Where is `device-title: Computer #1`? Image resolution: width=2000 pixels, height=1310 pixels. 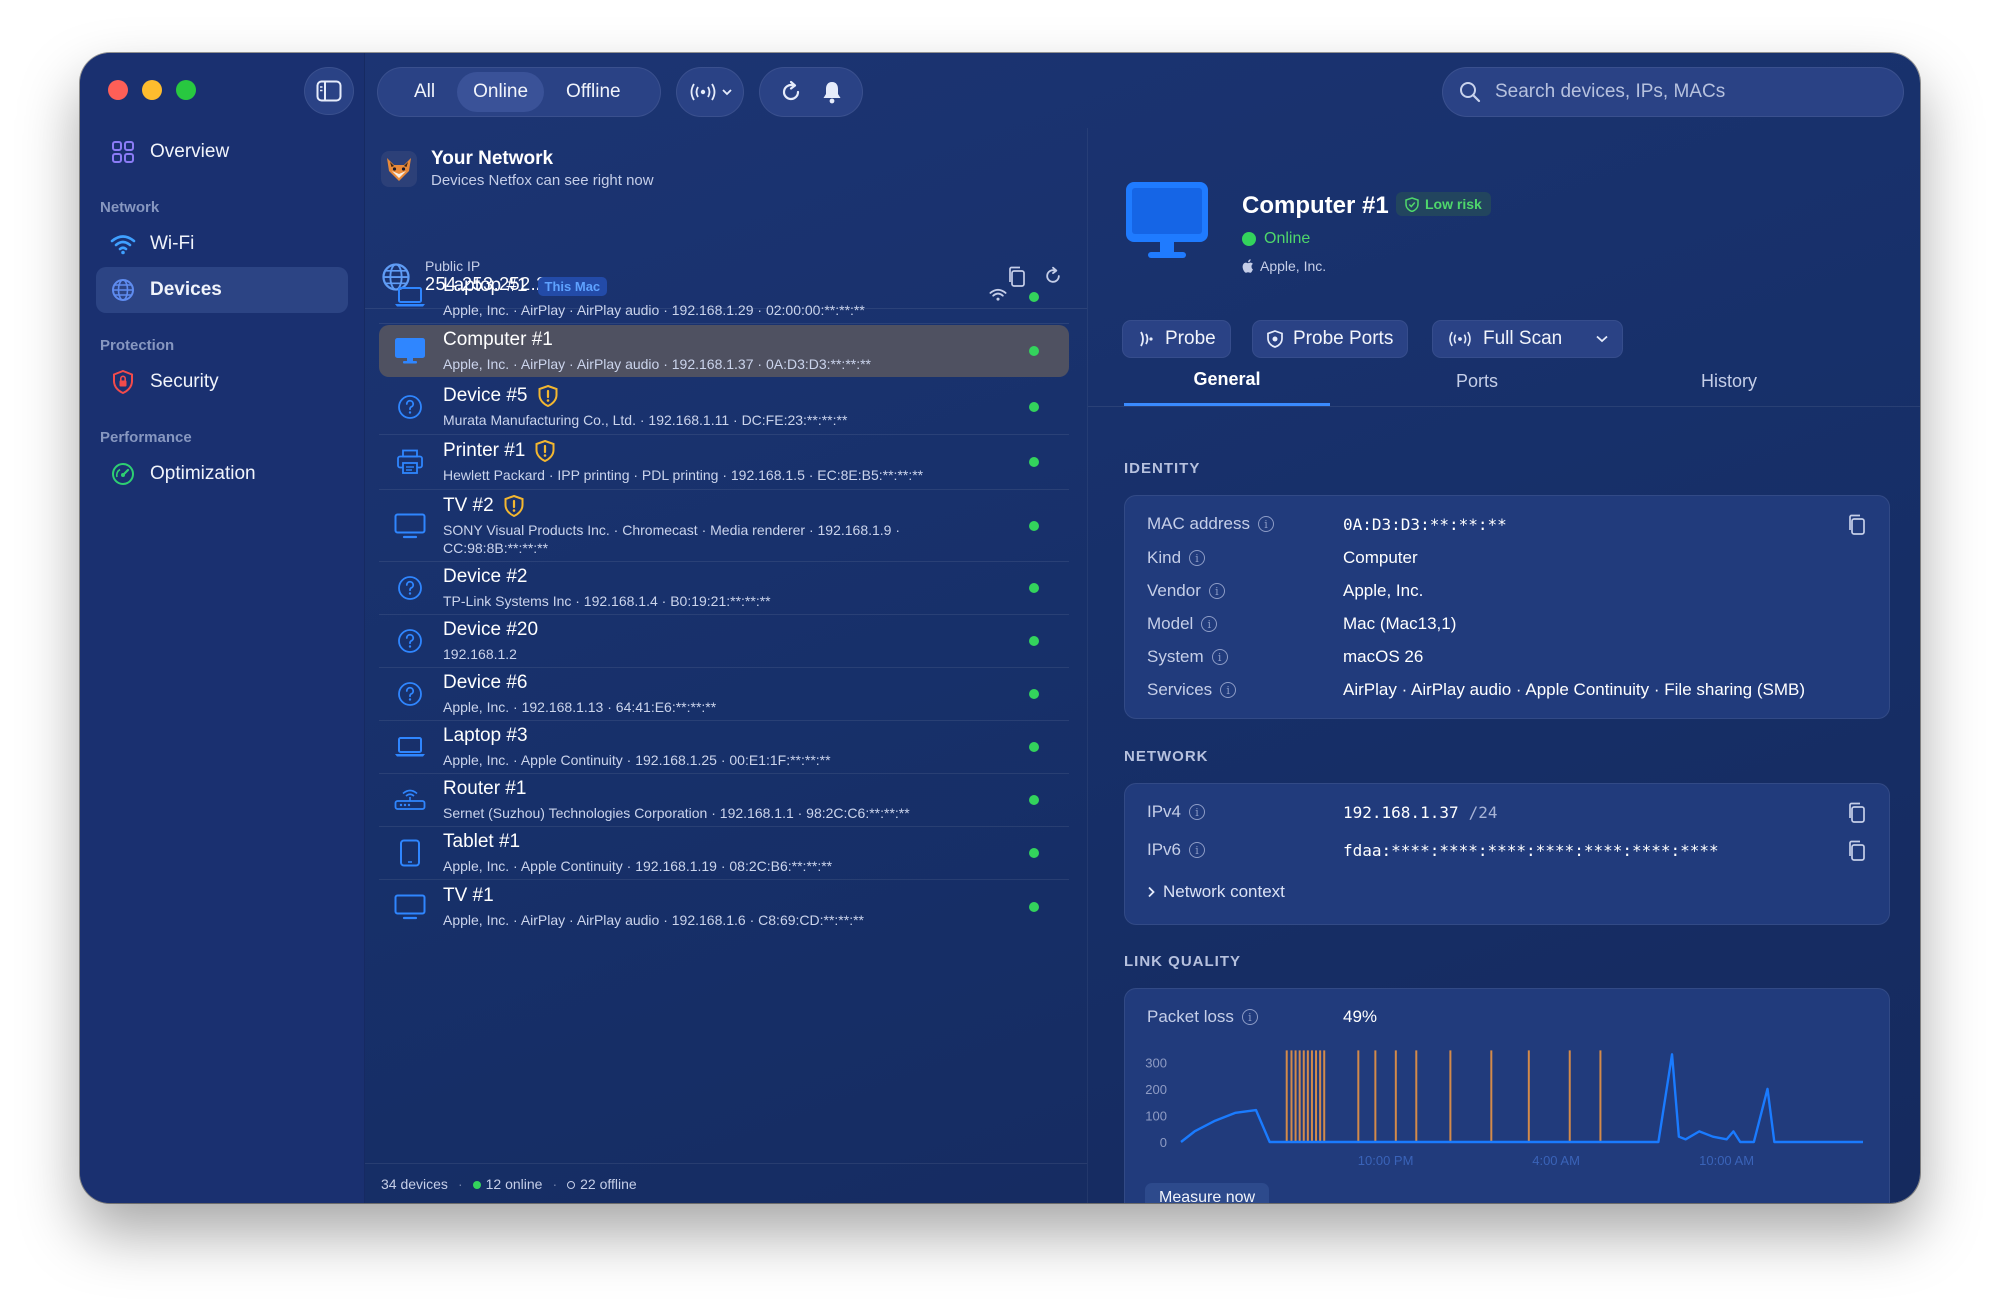 device-title: Computer #1 is located at coordinates (1315, 205).